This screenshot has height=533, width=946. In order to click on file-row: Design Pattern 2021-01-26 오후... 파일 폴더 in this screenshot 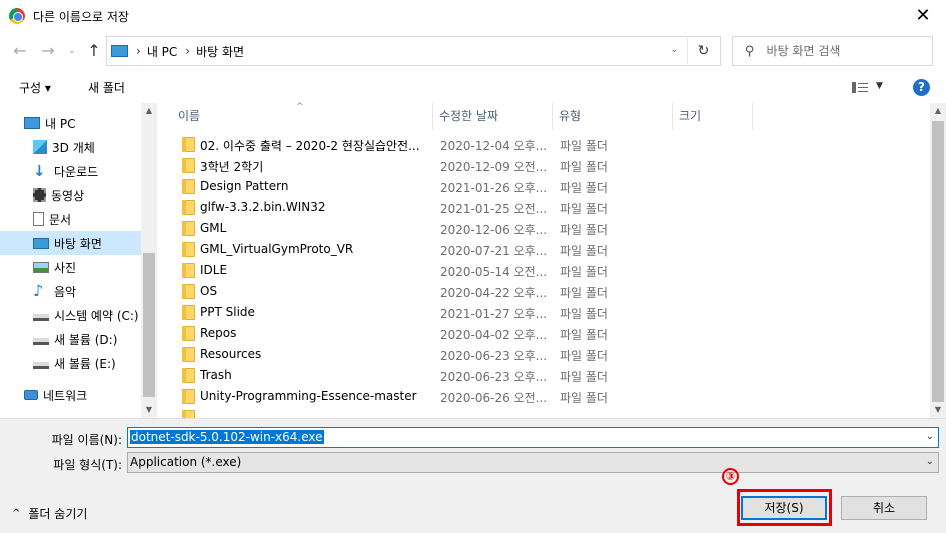, I will do `click(462, 186)`.